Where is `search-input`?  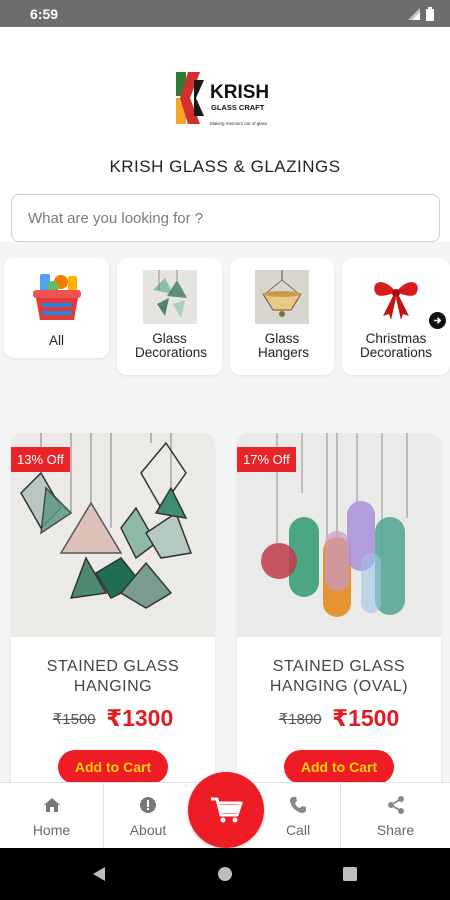 search-input is located at coordinates (225, 218).